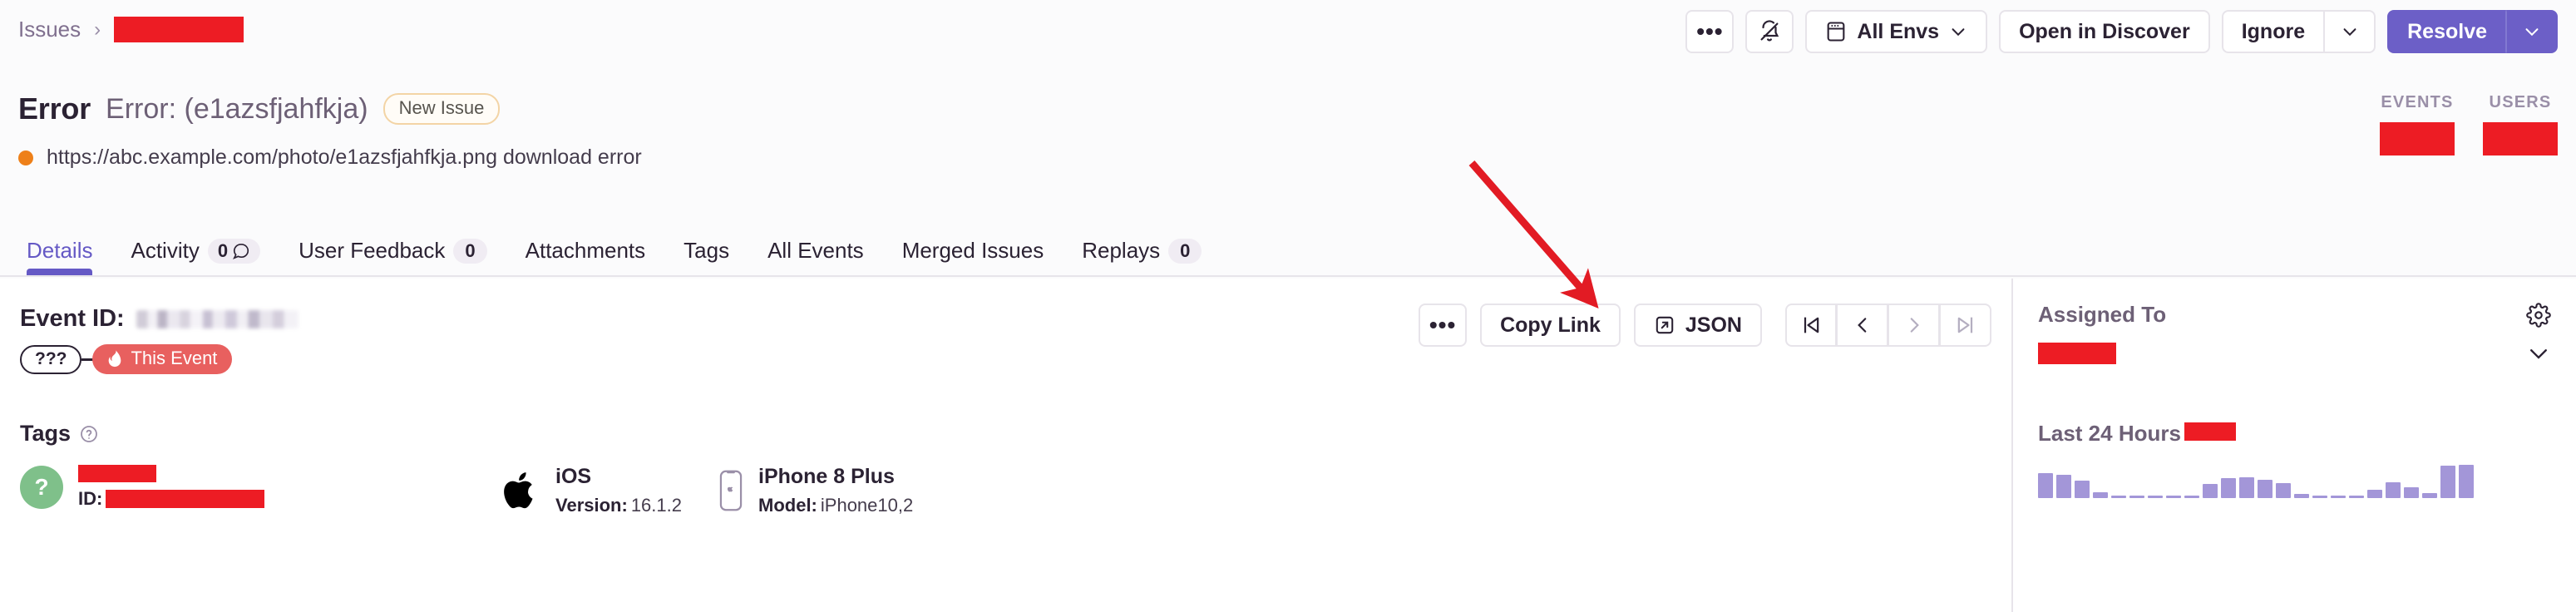 The image size is (2576, 612). Describe the element at coordinates (55, 109) in the screenshot. I see `issue-type: Error` at that location.